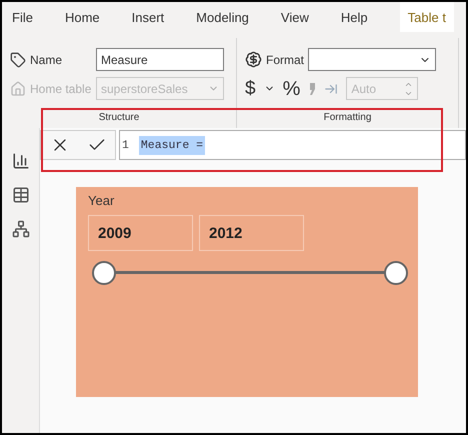  What do you see at coordinates (18, 88) in the screenshot?
I see `home-icon` at bounding box center [18, 88].